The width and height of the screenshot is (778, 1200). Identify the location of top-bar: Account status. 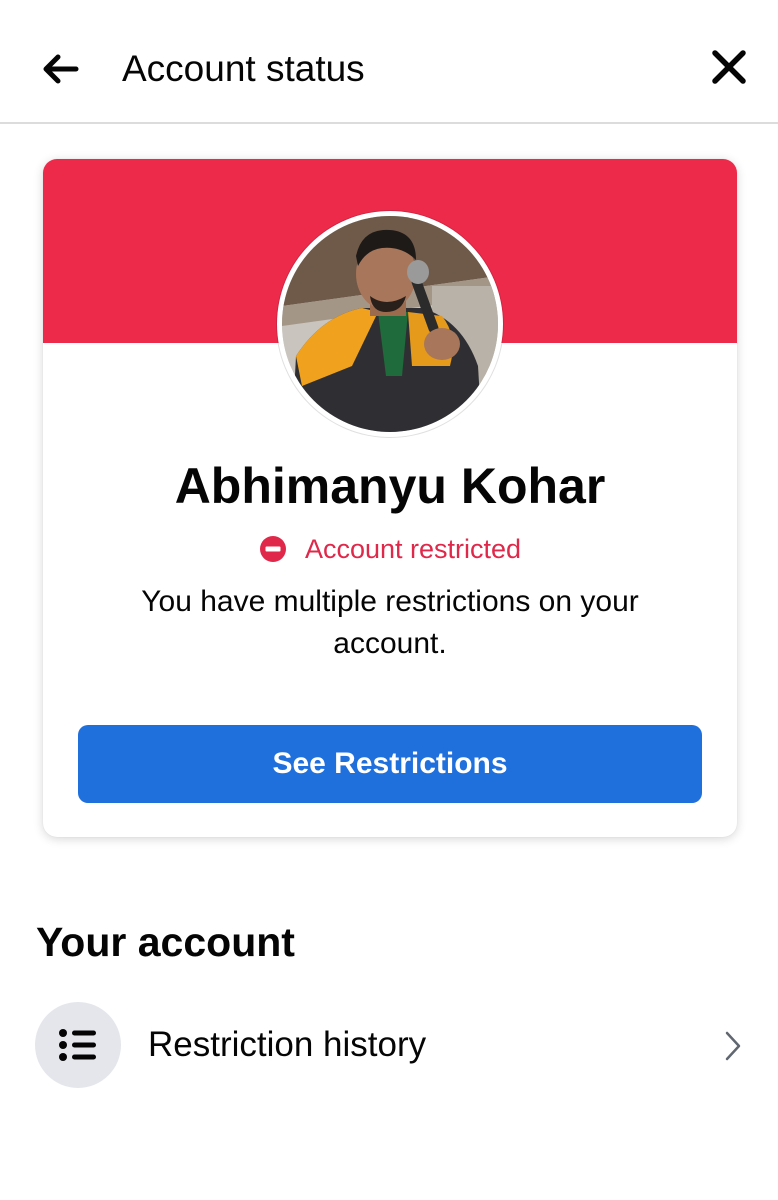
(389, 62).